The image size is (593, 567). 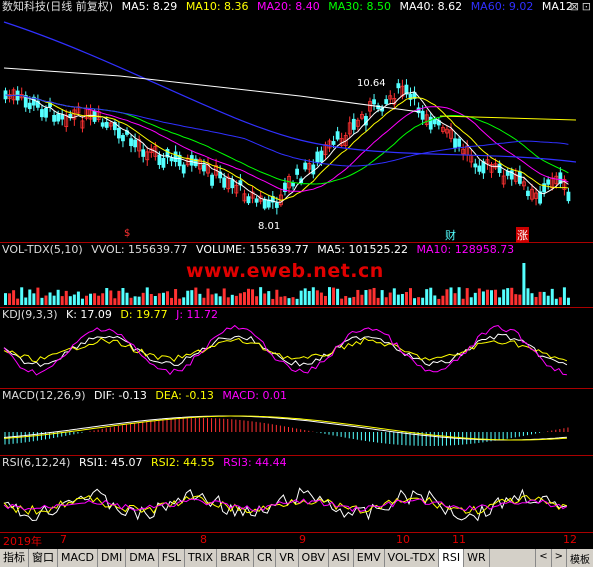 I want to click on rsi1-line, so click(x=285, y=504).